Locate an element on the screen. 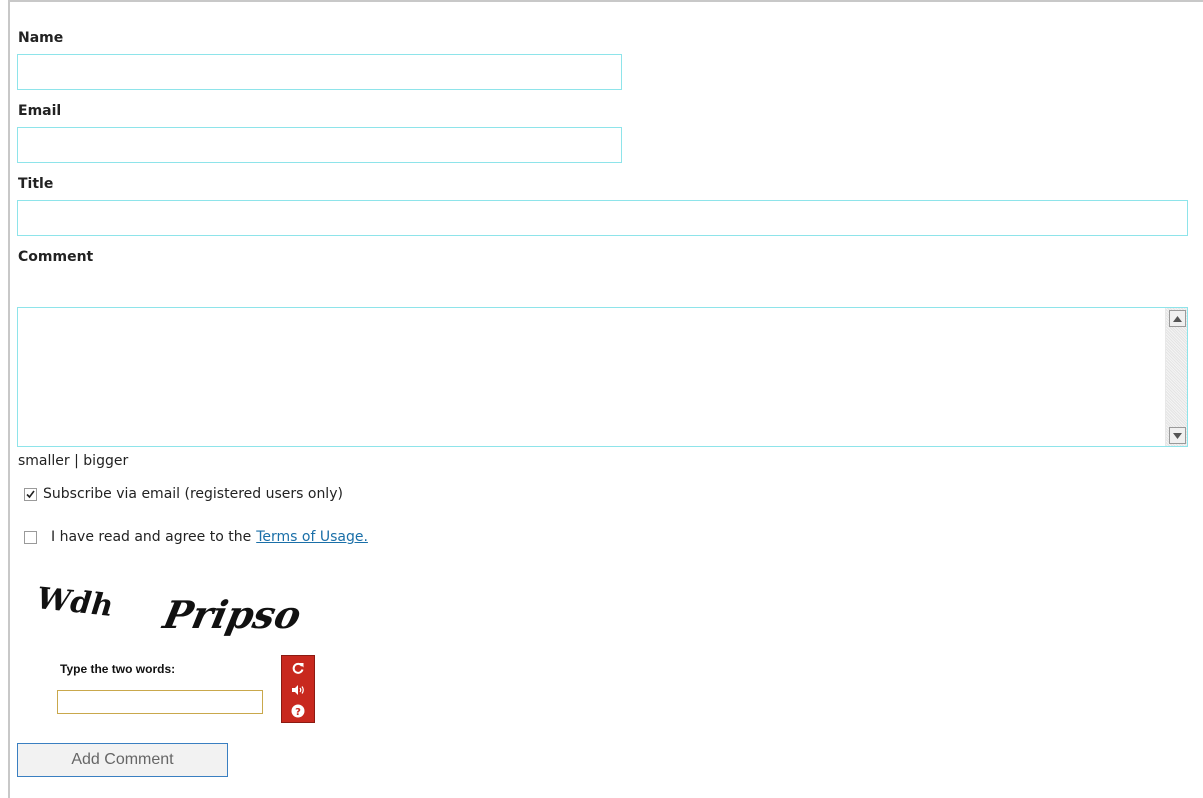  help-icon: ? is located at coordinates (298, 711).